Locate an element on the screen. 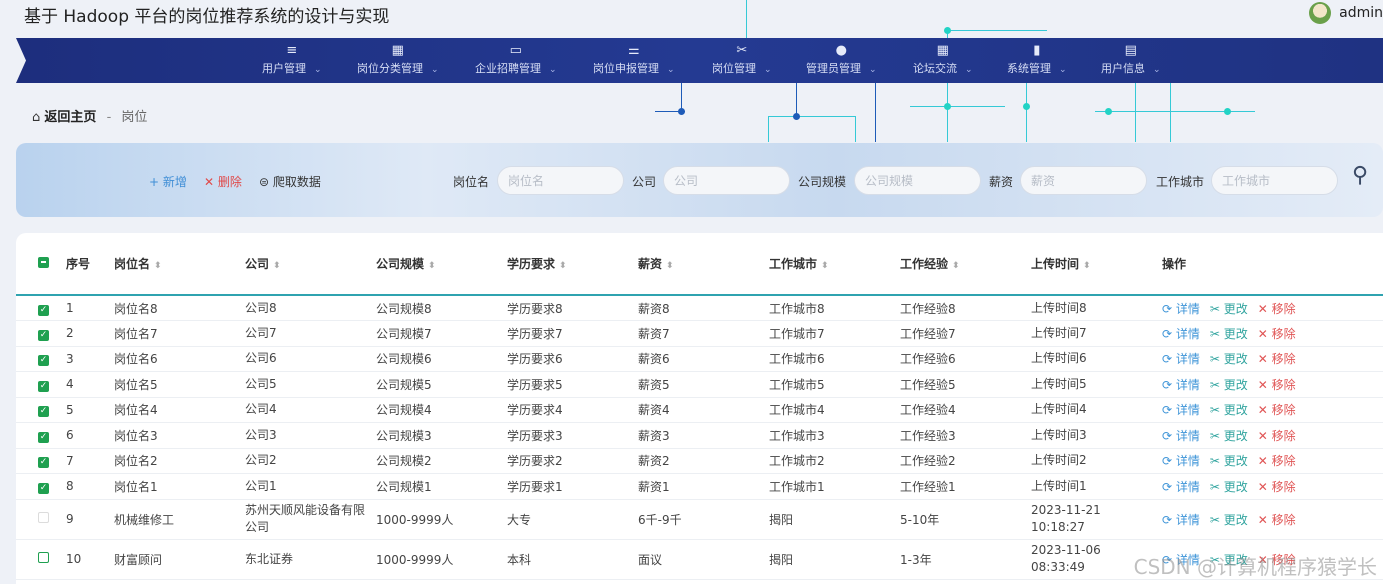 The image size is (1383, 584). company-scale-input is located at coordinates (917, 180).